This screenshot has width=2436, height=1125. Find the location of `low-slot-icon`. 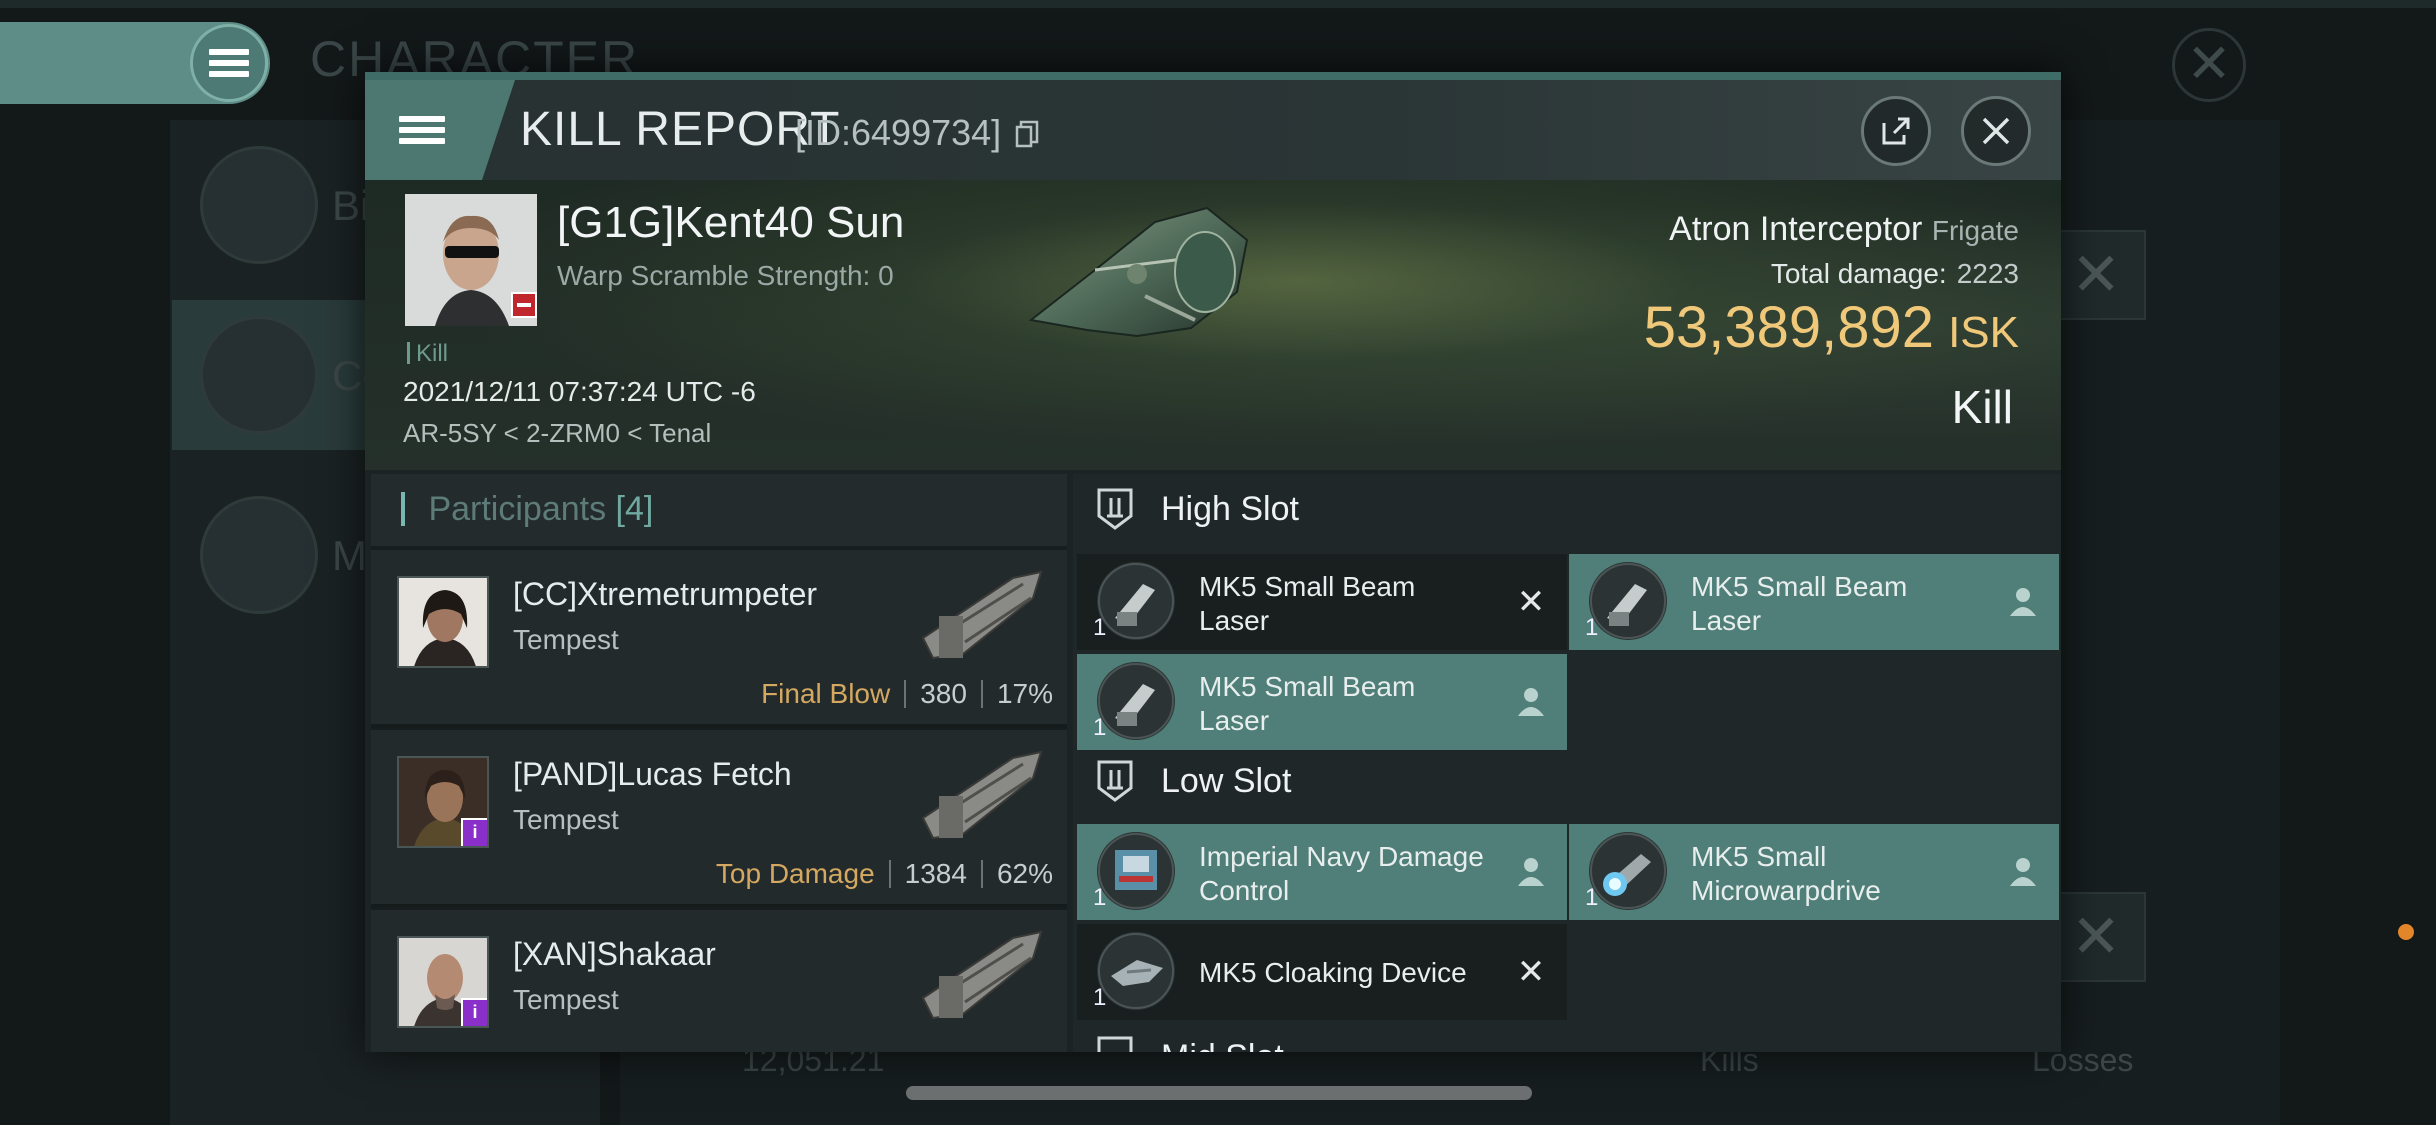

low-slot-icon is located at coordinates (1115, 781).